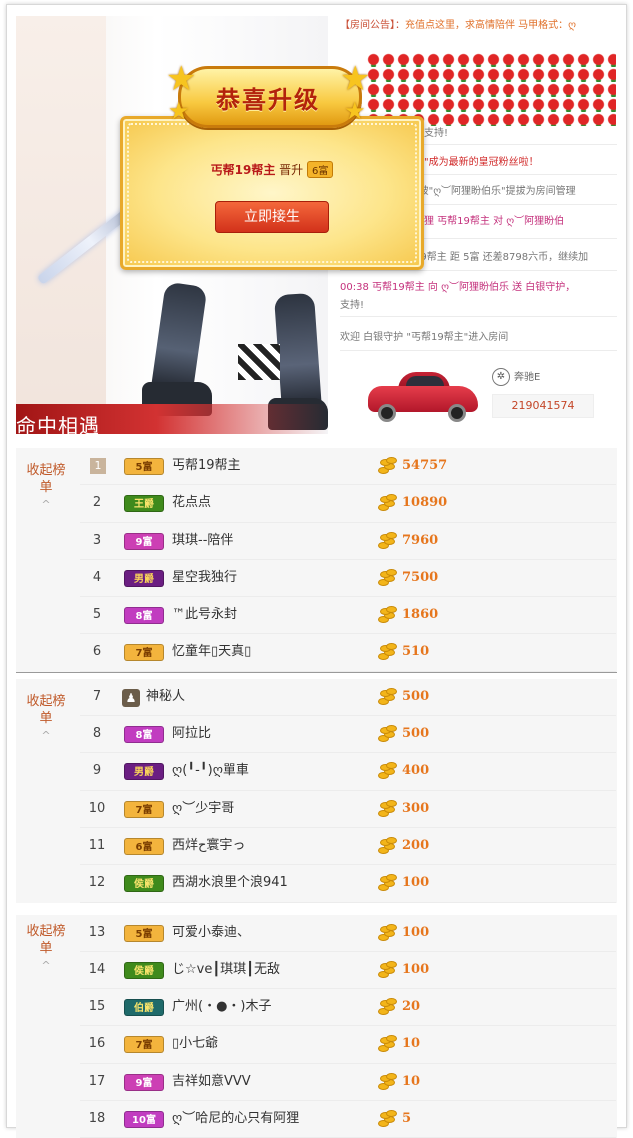  What do you see at coordinates (97, 808) in the screenshot?
I see `rank-number: 10` at bounding box center [97, 808].